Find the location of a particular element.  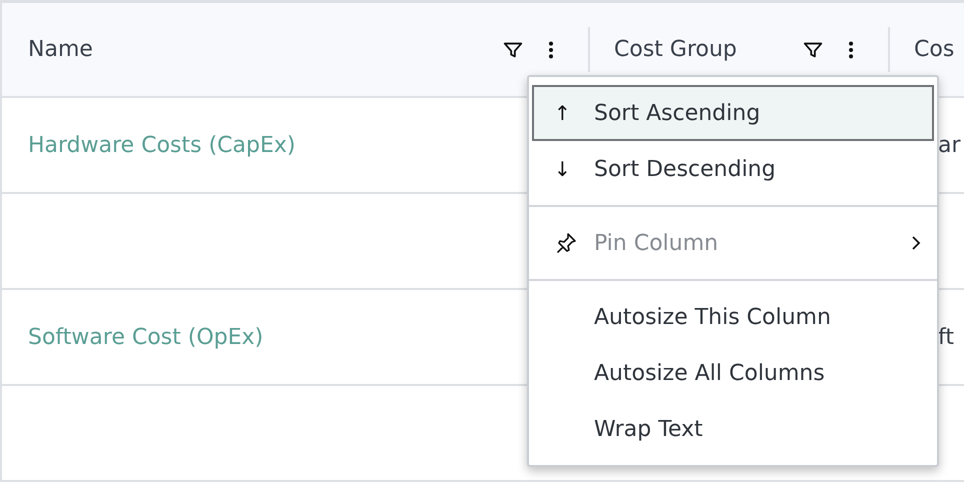

column-header: Cos is located at coordinates (934, 49).